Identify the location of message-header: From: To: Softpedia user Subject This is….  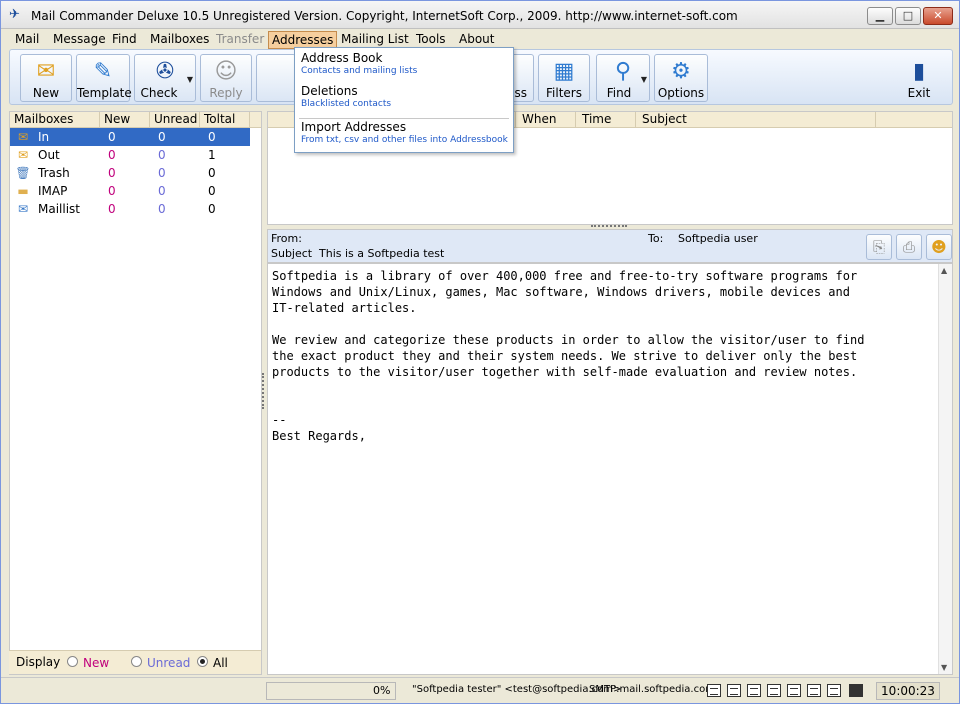
(610, 246).